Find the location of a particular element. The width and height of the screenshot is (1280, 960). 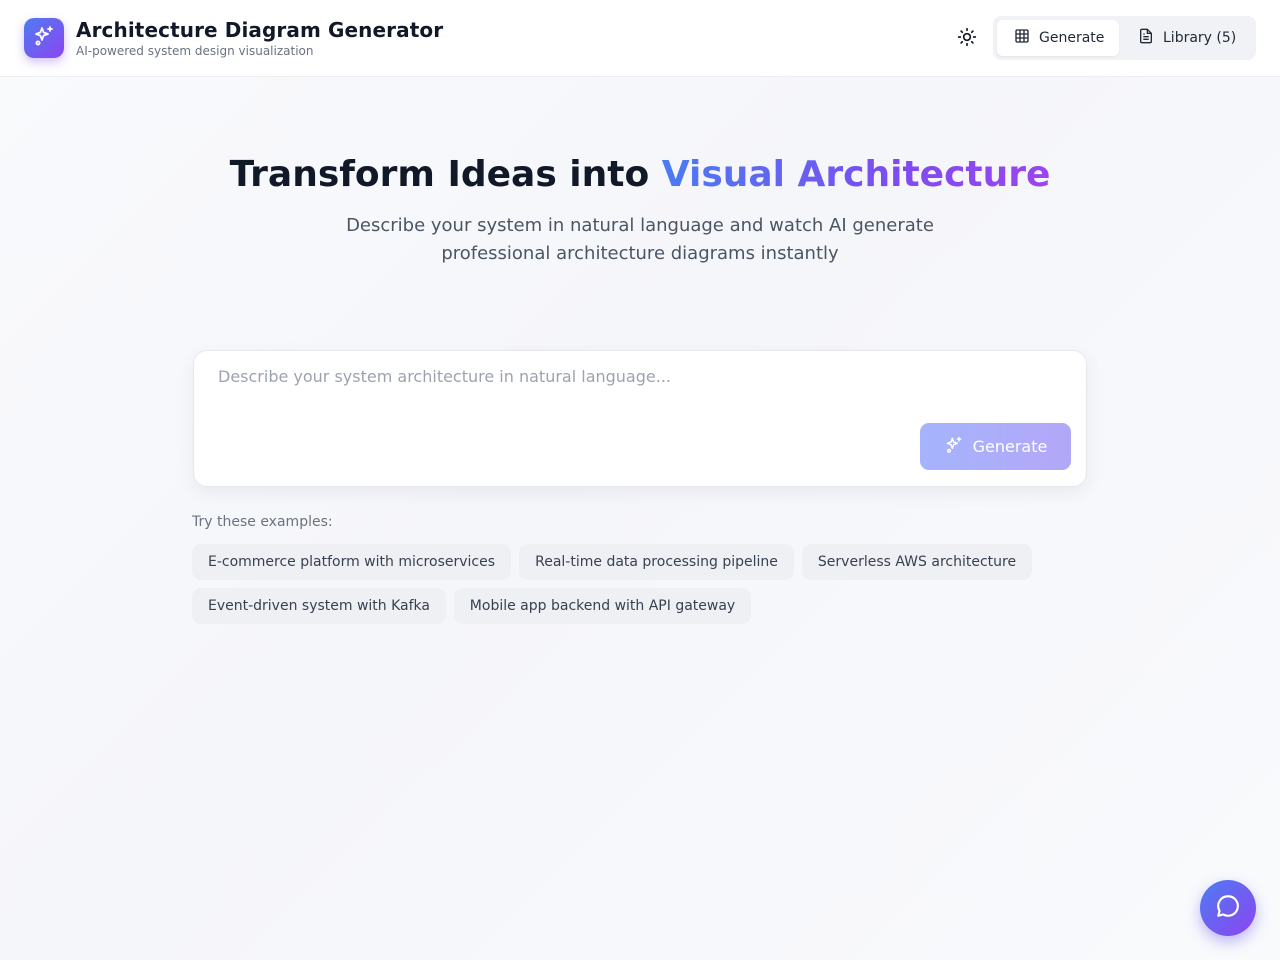

example-chip: Event-driven system with Kafka is located at coordinates (319, 606).